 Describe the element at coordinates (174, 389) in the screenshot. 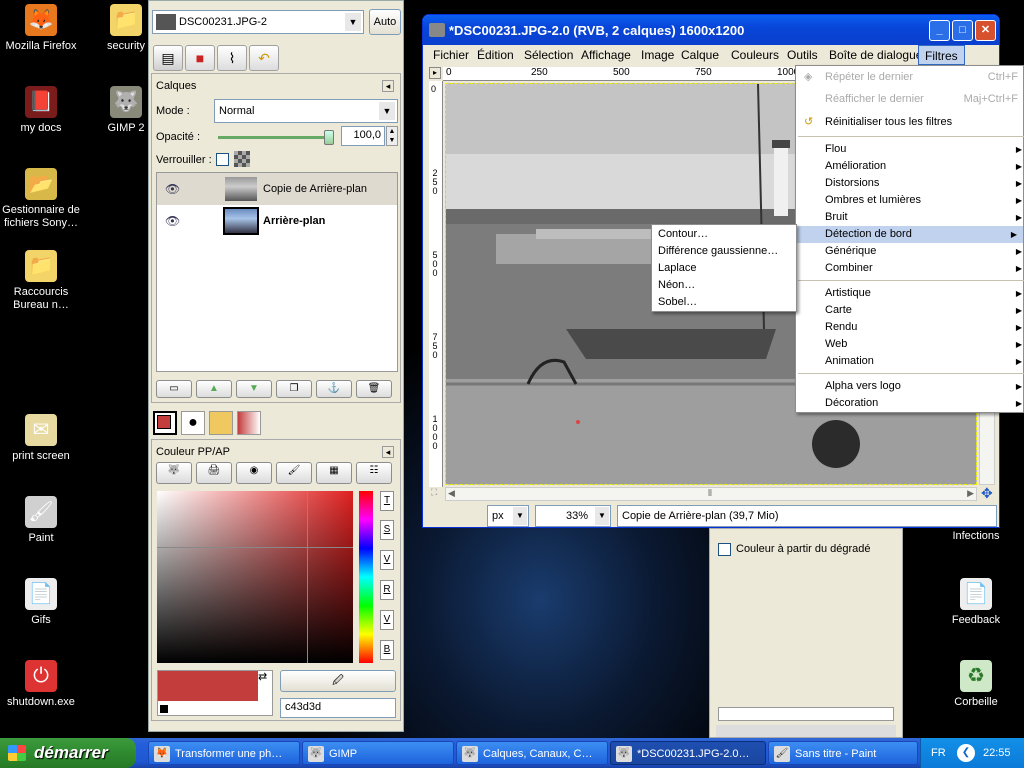

I see `new-layer-button: ▭` at that location.